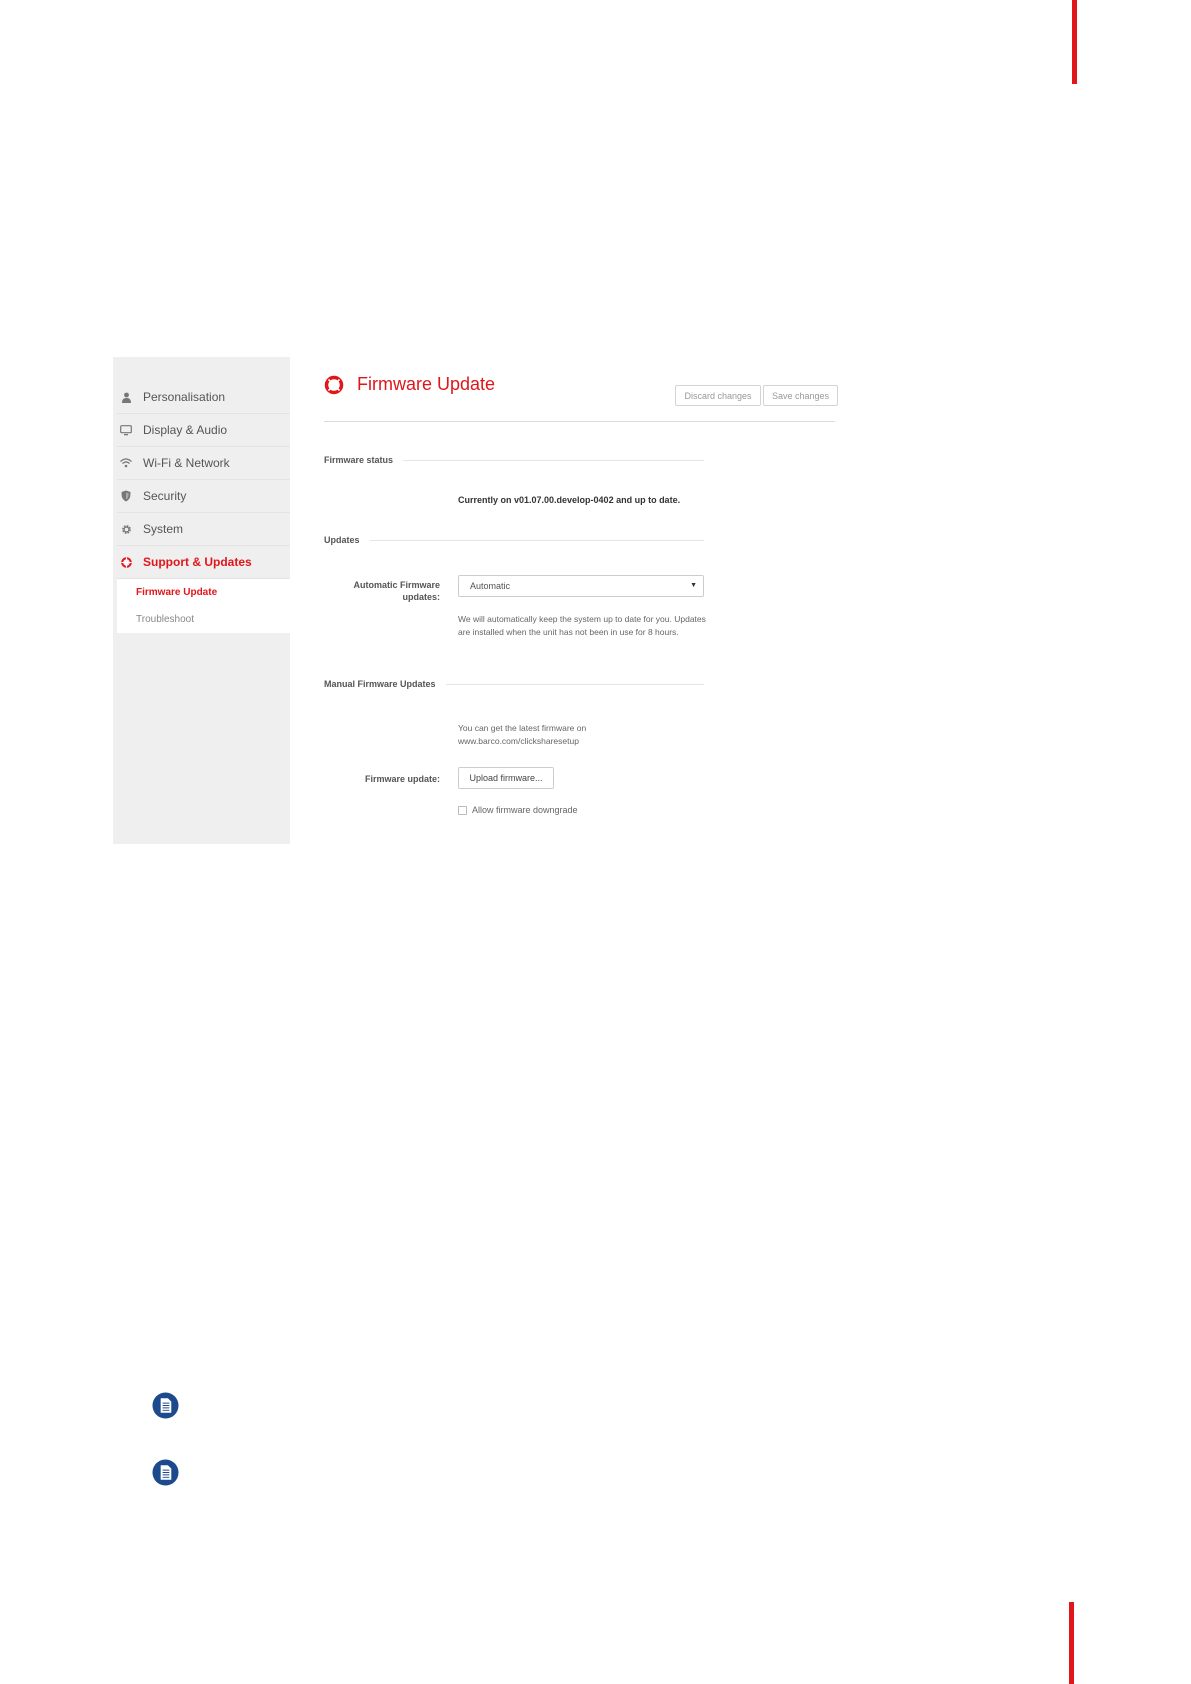 This screenshot has width=1191, height=1684. I want to click on allow-downgrade-label: Allow firmware downgrade, so click(525, 810).